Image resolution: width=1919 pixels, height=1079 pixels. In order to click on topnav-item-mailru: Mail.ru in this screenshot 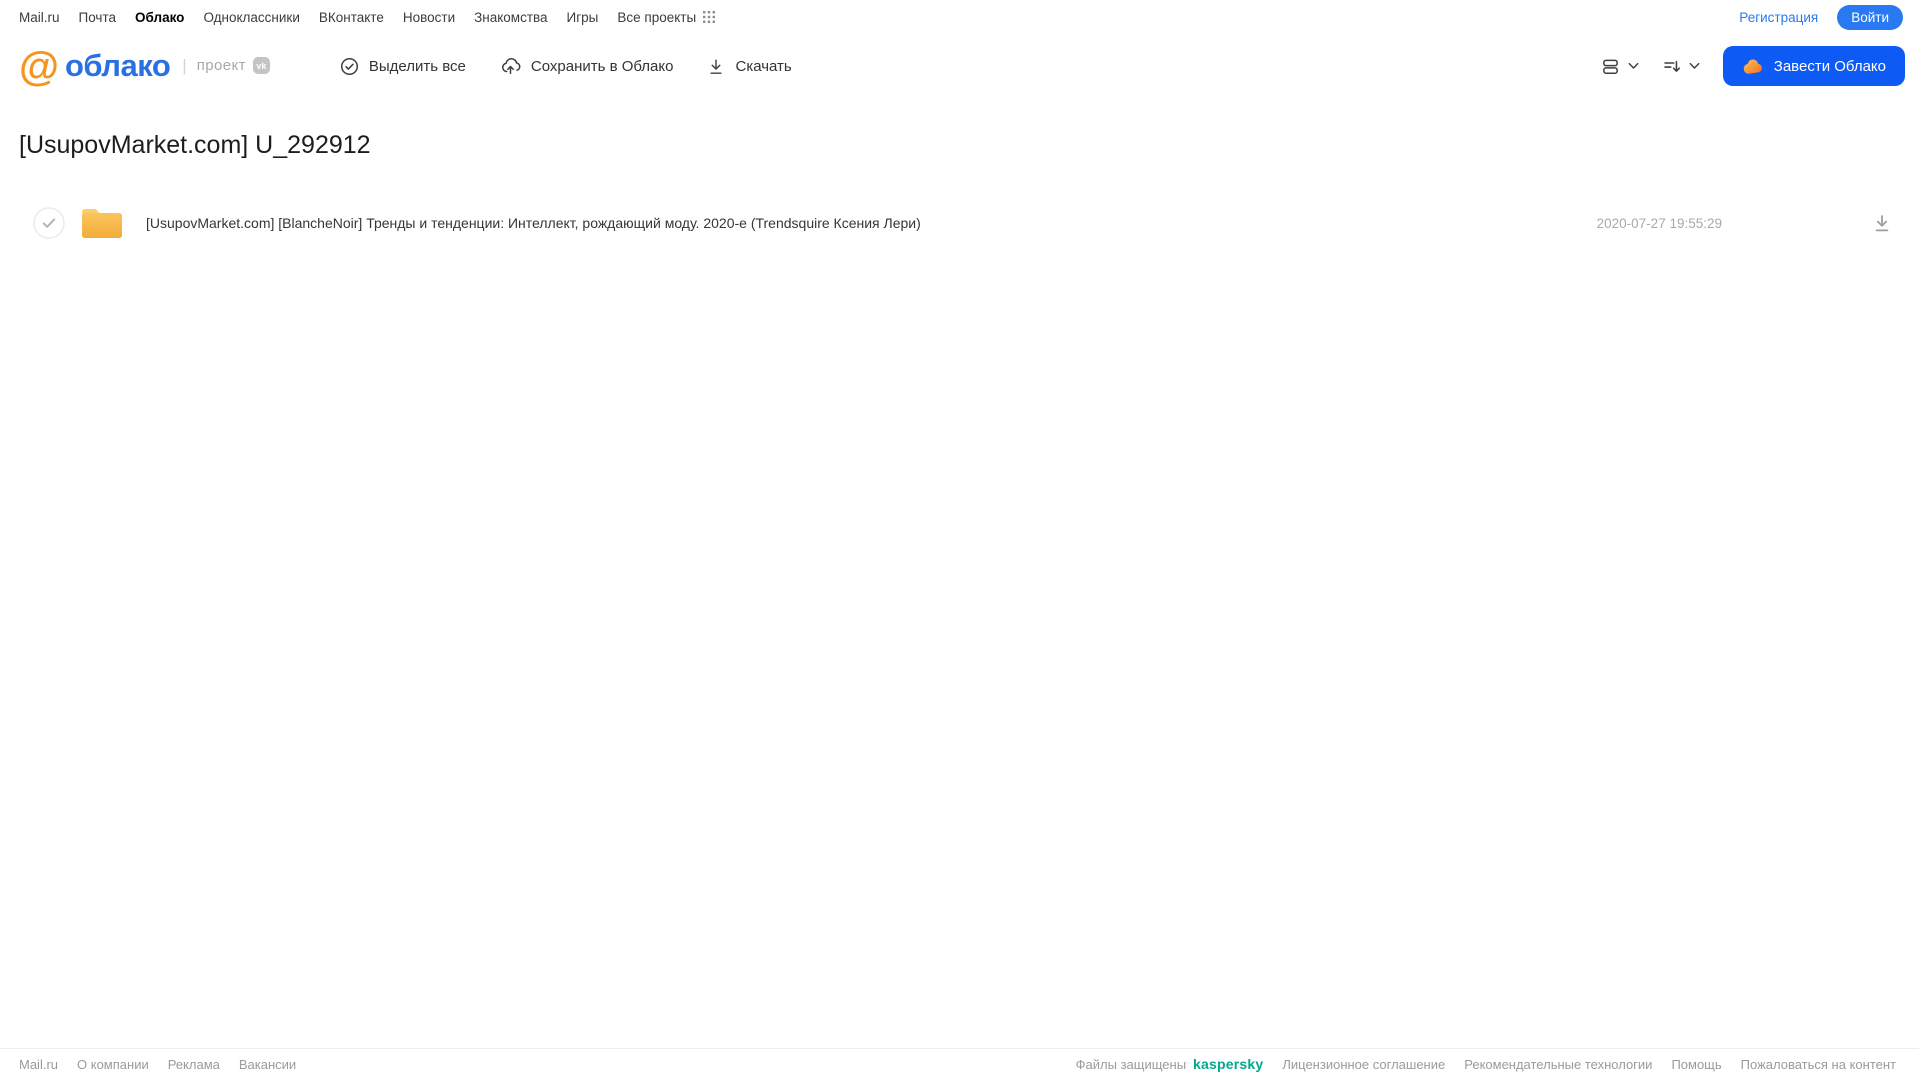, I will do `click(39, 17)`.